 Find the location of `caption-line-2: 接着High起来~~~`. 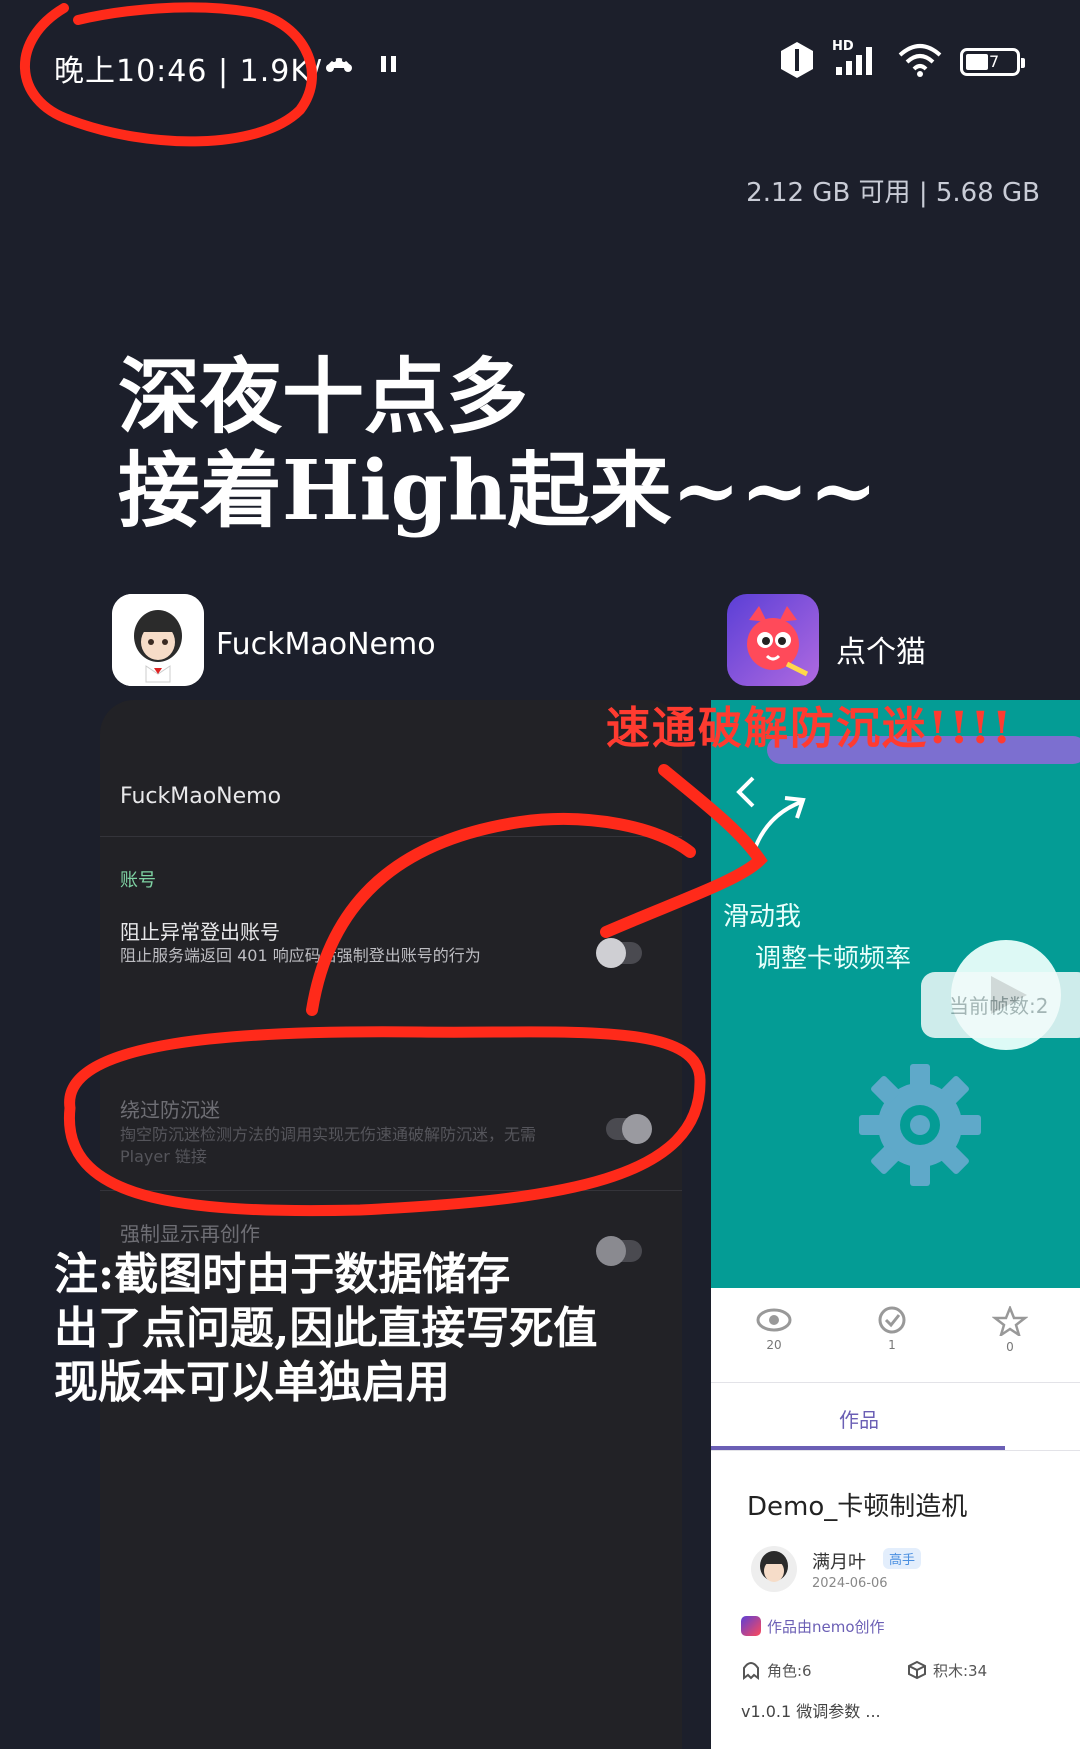

caption-line-2: 接着High起来~~~ is located at coordinates (498, 491).